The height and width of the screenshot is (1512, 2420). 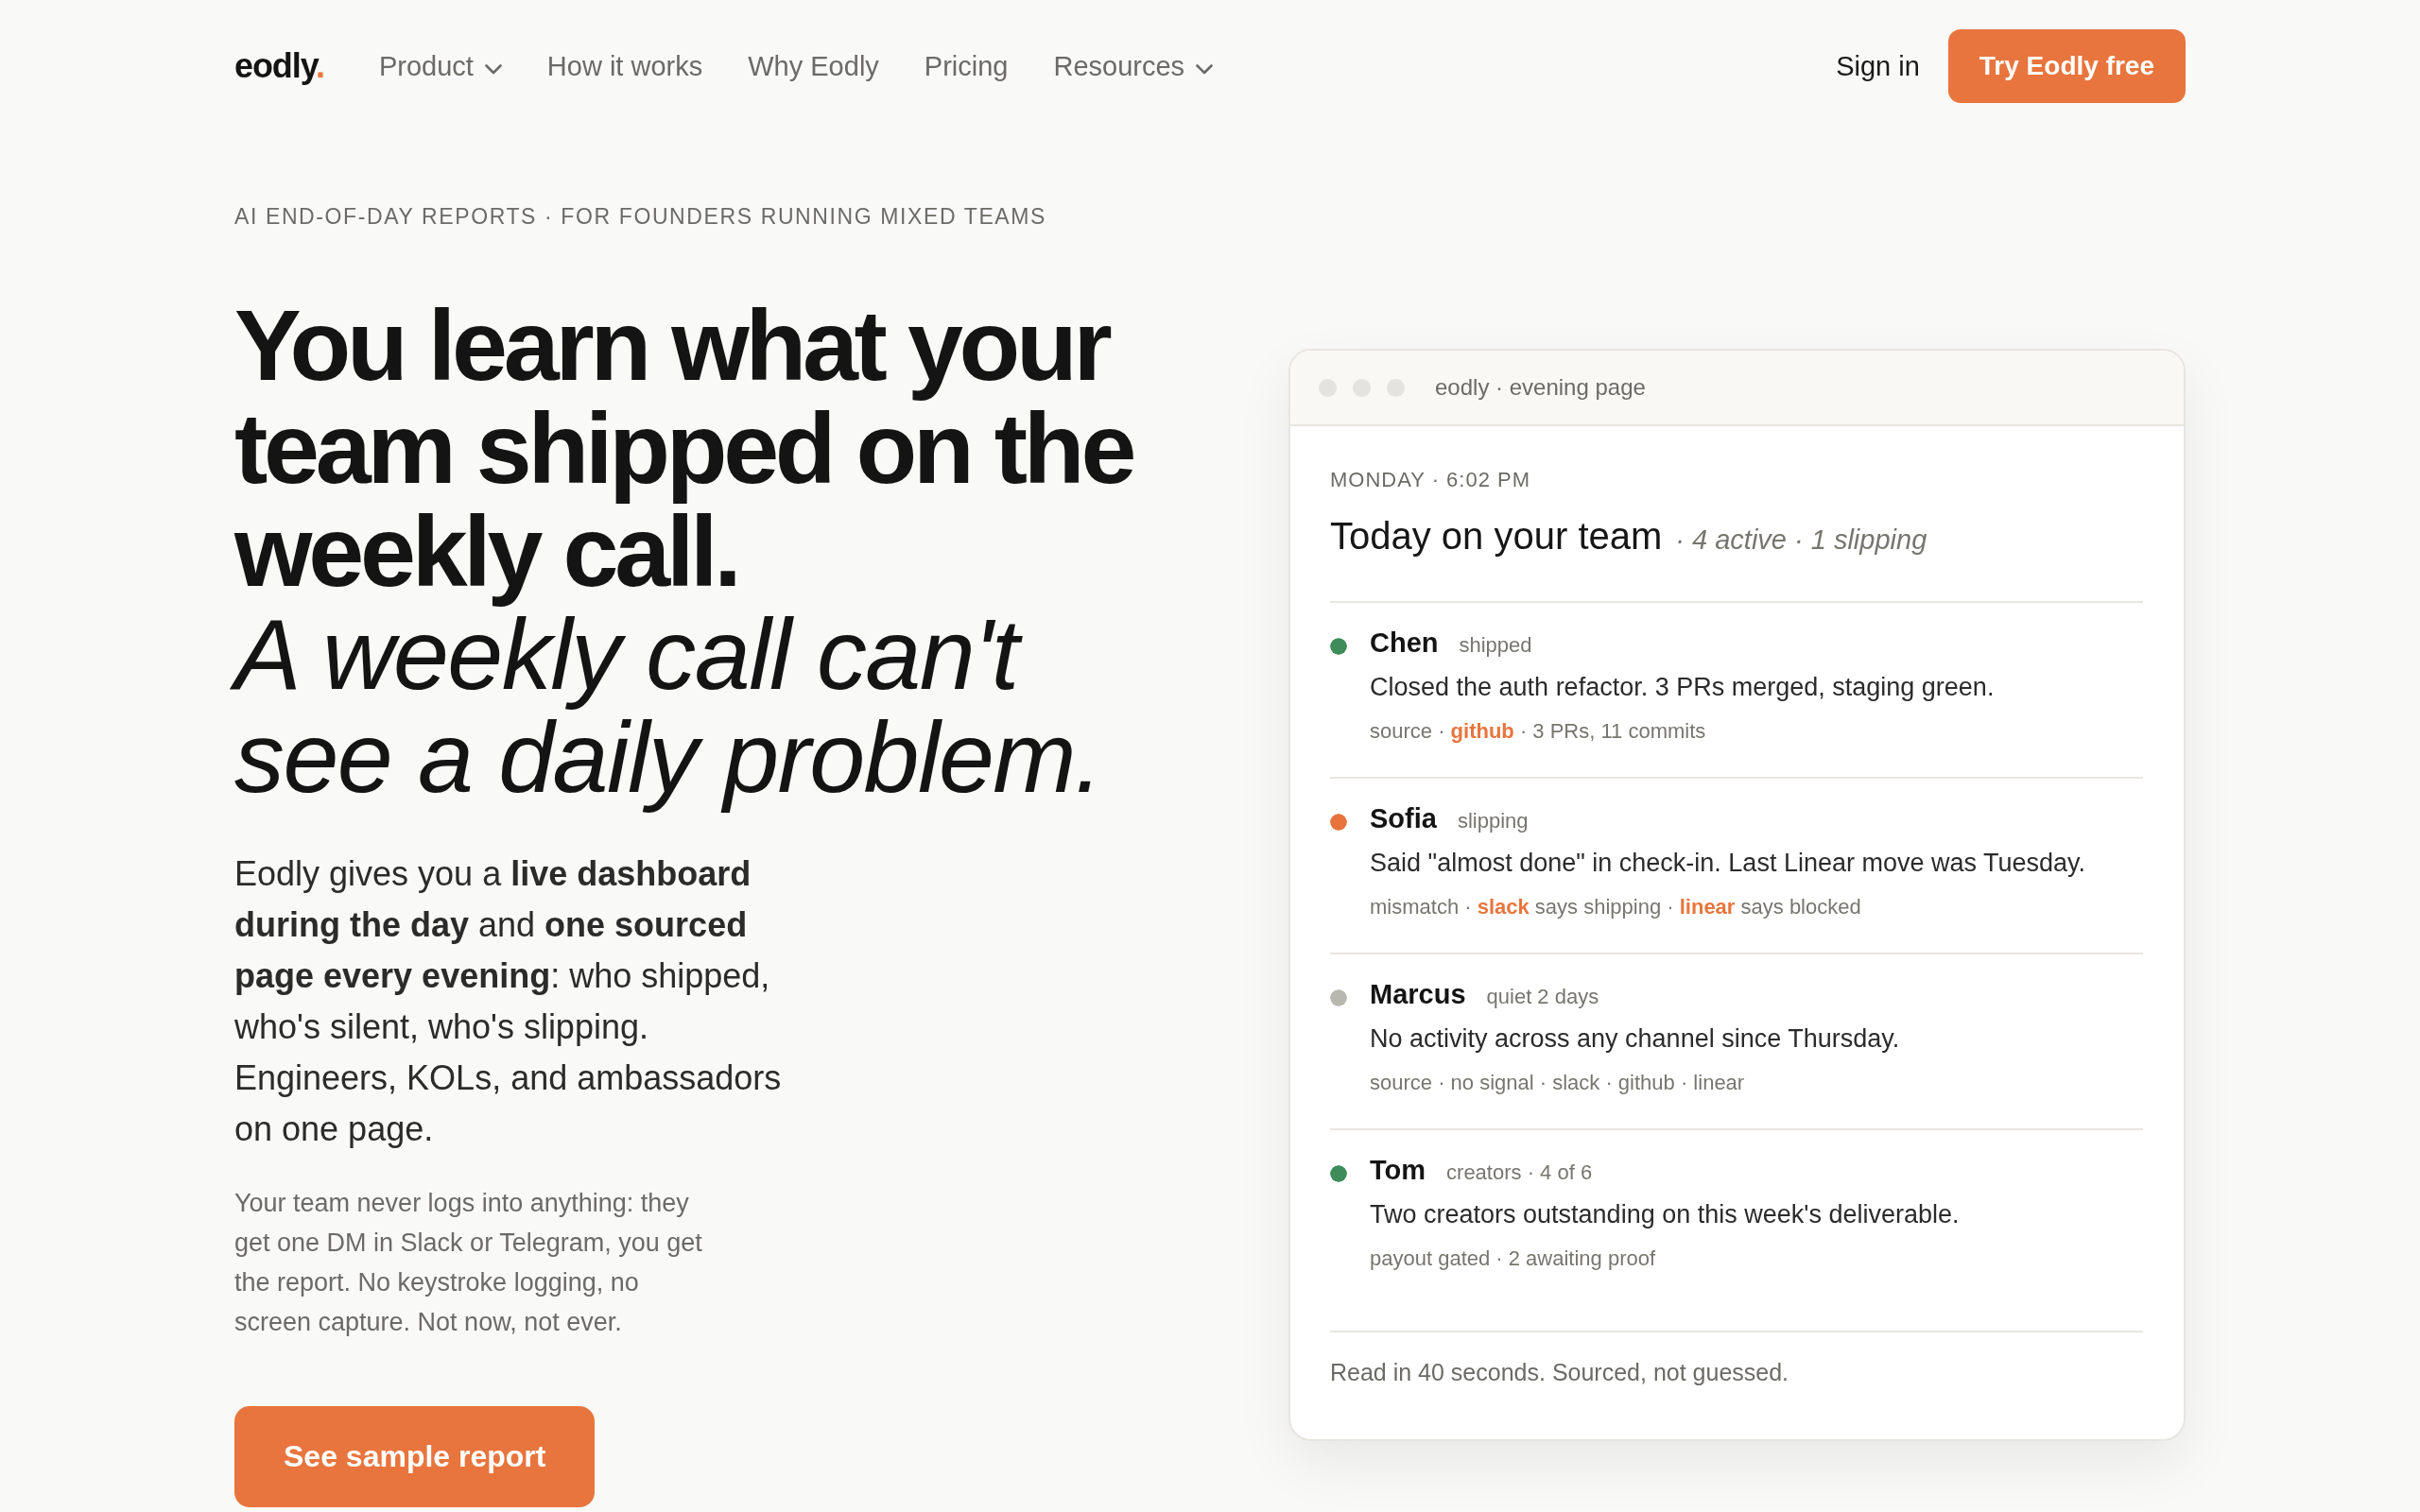 What do you see at coordinates (1683, 687) in the screenshot?
I see `activity-summary: Closed the auth refactor. 3 PRs merged, staging green.` at bounding box center [1683, 687].